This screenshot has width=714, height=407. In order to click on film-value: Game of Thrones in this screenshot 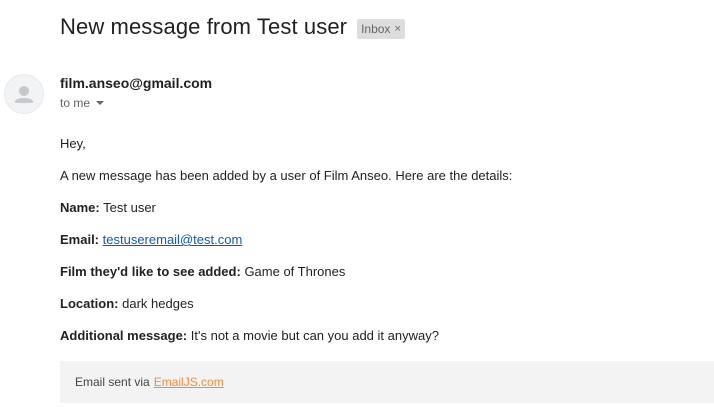, I will do `click(295, 271)`.